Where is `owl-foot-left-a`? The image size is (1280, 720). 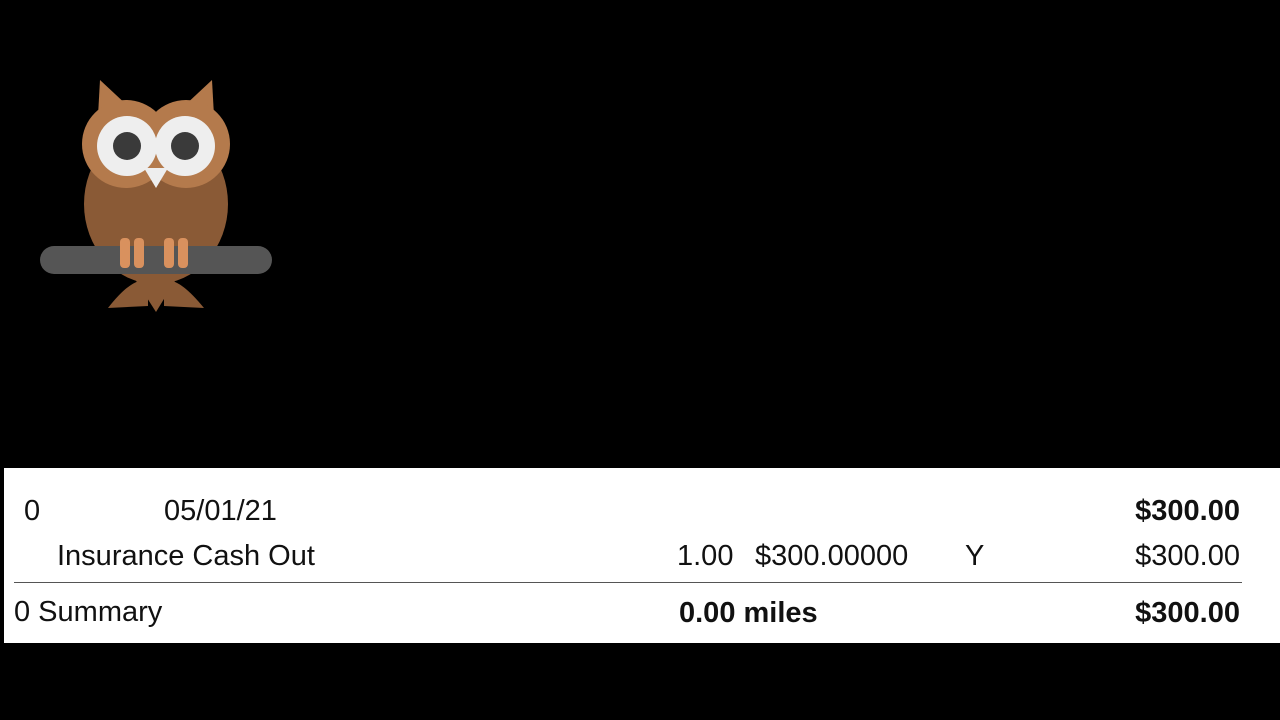
owl-foot-left-a is located at coordinates (125, 253).